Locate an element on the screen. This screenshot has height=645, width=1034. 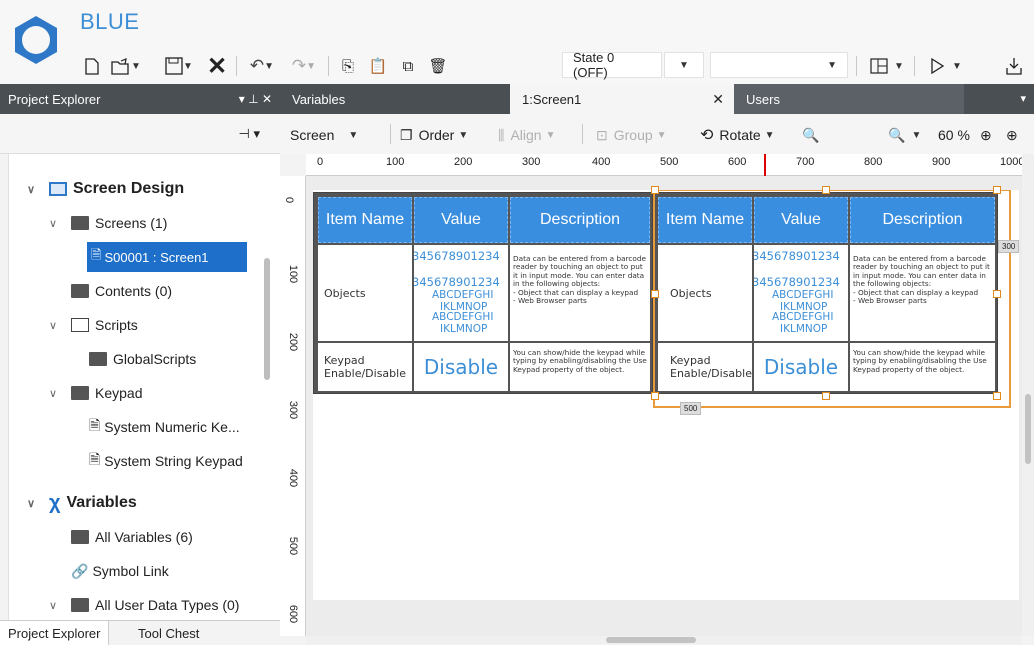
tree-node-symbol-link: 🔗 Symbol Link is located at coordinates (120, 571).